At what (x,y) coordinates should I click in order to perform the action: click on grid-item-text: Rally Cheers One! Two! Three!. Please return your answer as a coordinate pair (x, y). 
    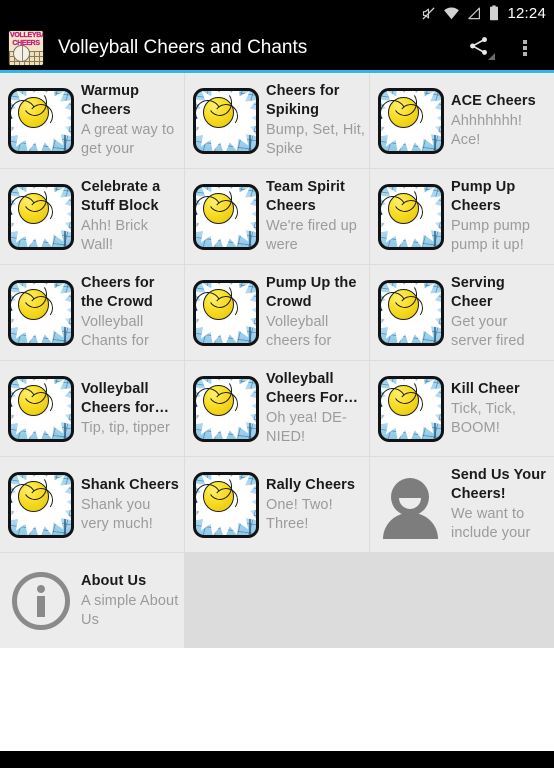
    Looking at the image, I should click on (315, 505).